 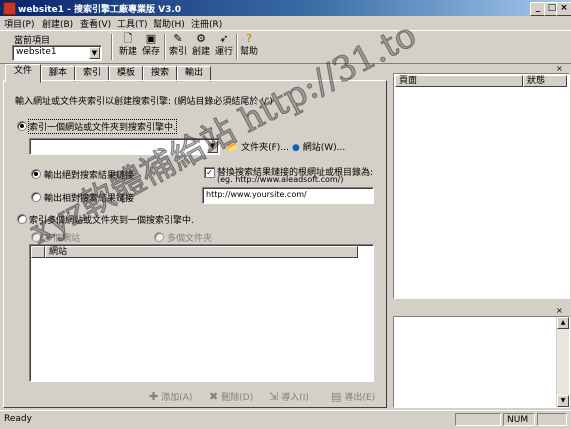 I want to click on create-icon: ⚙, so click(x=201, y=38).